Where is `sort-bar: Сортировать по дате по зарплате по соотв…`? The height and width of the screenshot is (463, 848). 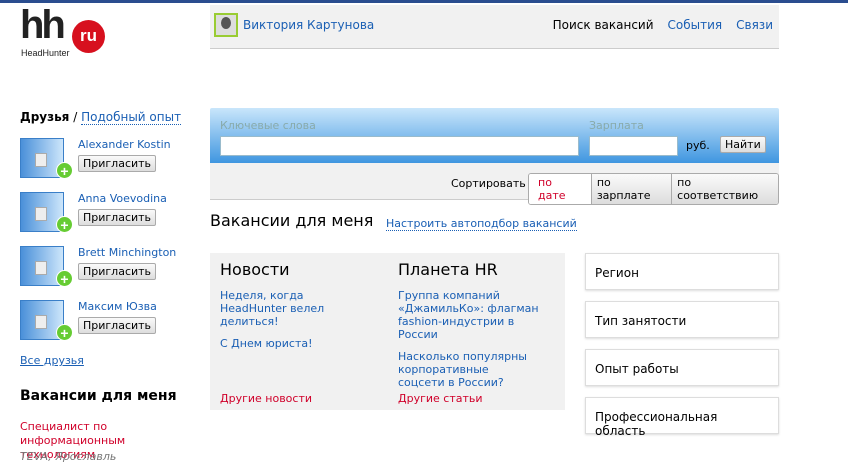 sort-bar: Сортировать по дате по зарплате по соотв… is located at coordinates (494, 184).